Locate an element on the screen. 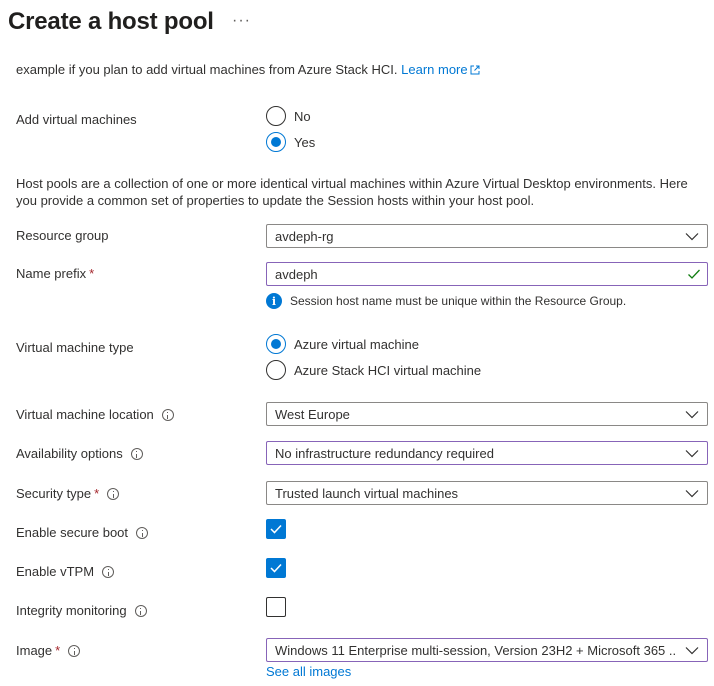 This screenshot has height=686, width=714. availability-label: Availability options is located at coordinates (79, 453).